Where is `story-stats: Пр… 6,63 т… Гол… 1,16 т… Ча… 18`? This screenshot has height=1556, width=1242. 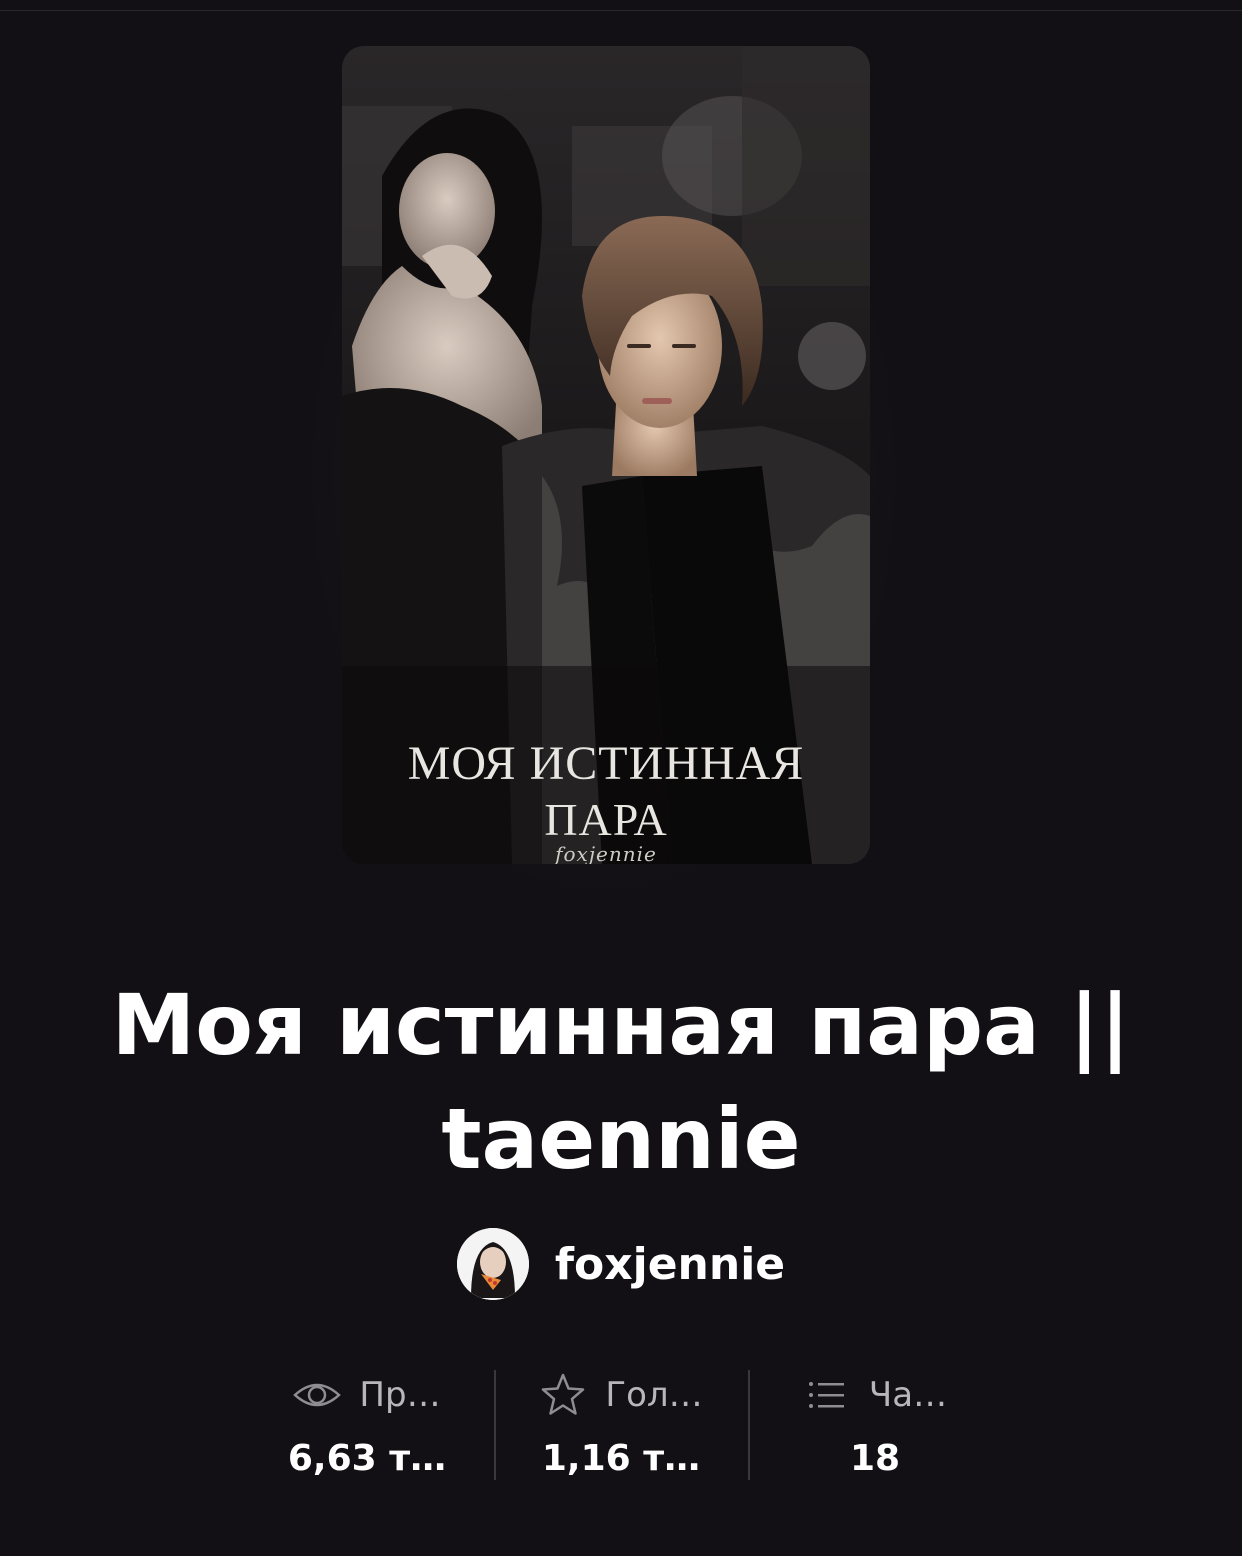 story-stats: Пр… 6,63 т… Гол… 1,16 т… Ча… 18 is located at coordinates (621, 1424).